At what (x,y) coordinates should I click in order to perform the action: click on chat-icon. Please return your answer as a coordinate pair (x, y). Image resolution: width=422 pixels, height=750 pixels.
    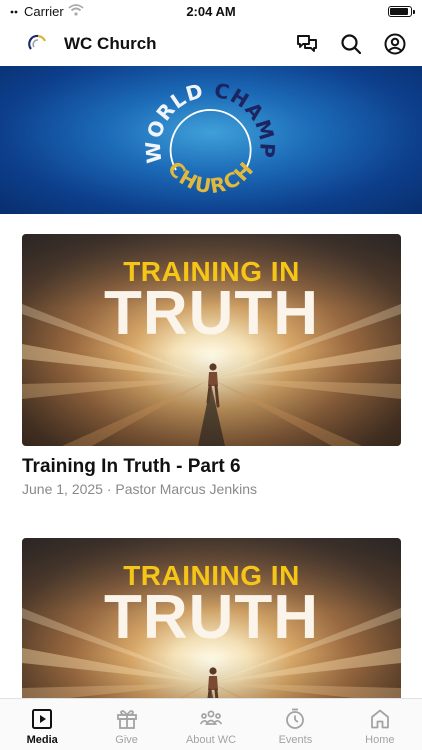
    Looking at the image, I should click on (307, 43).